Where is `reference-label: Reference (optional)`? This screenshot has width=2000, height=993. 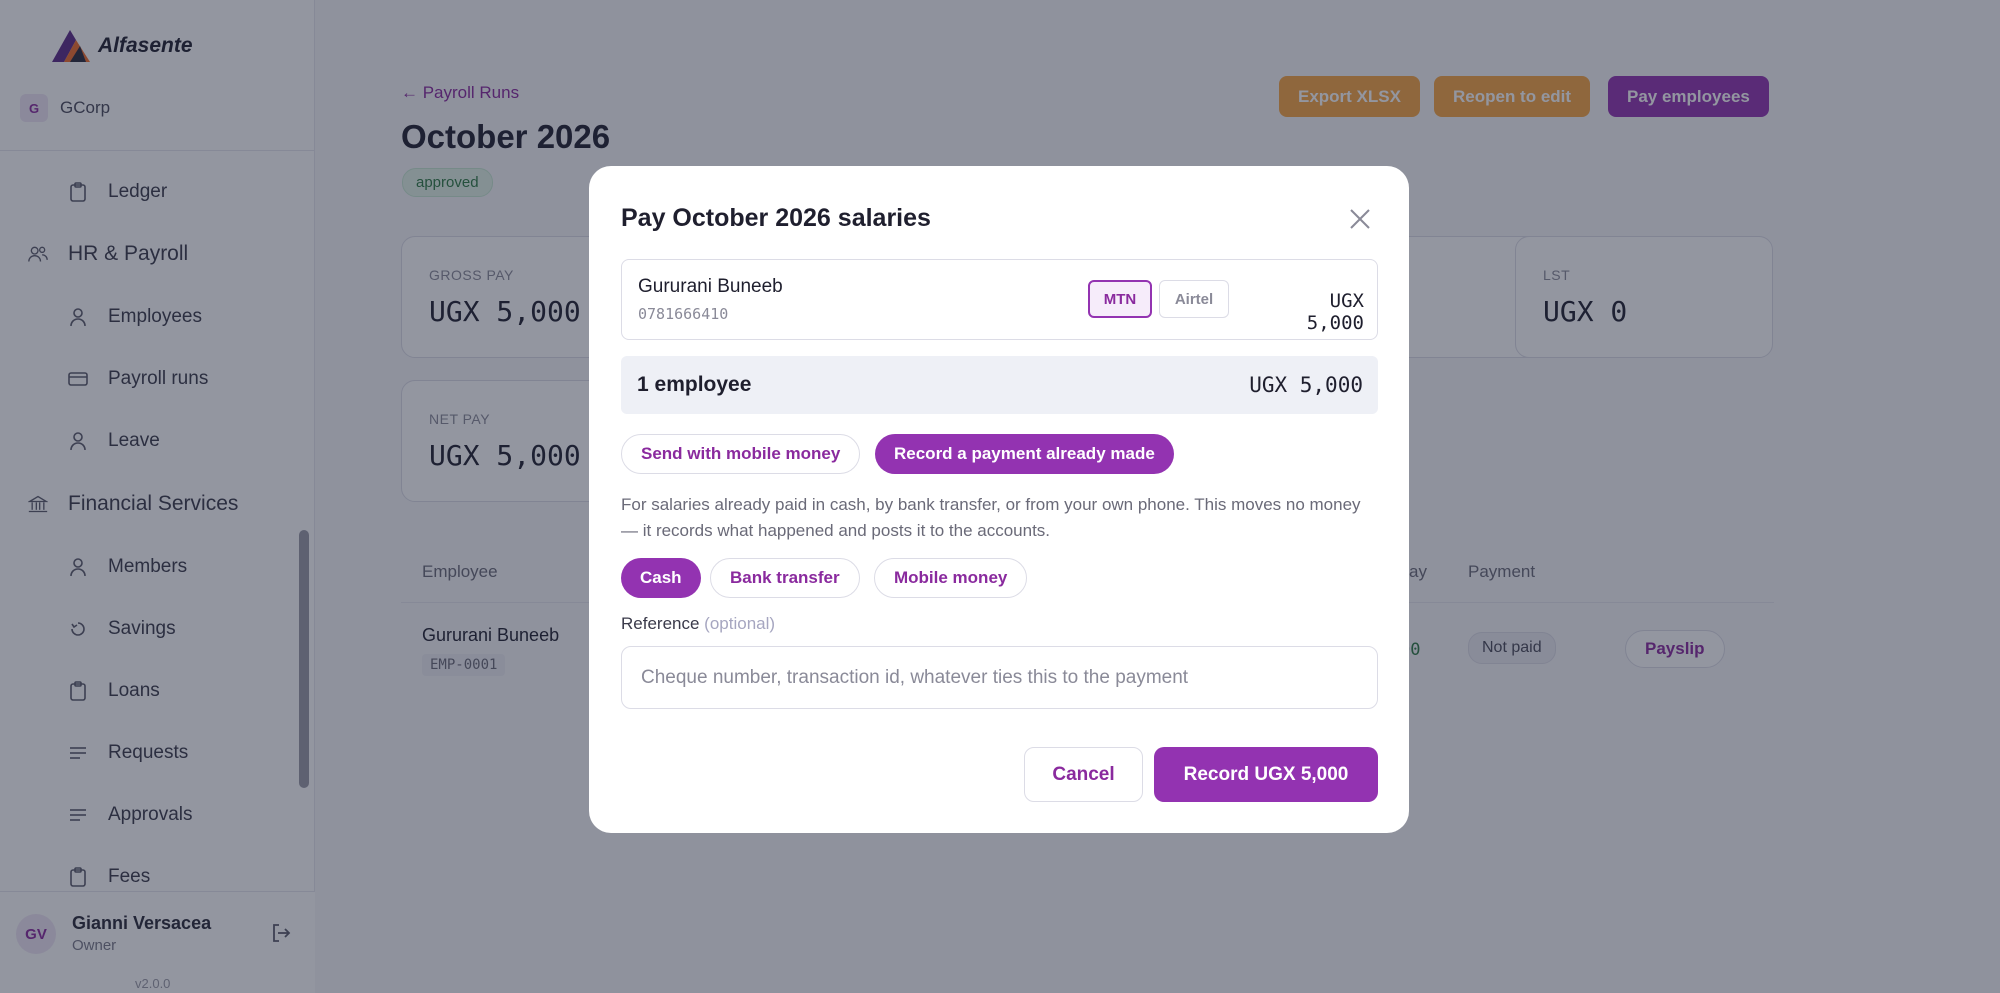
reference-label: Reference (optional) is located at coordinates (698, 624).